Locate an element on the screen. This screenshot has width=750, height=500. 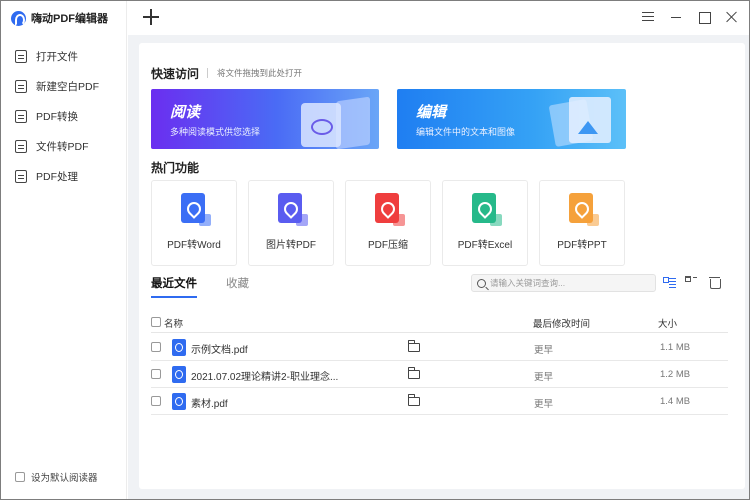
column-header-name: 名称 is located at coordinates (174, 324).